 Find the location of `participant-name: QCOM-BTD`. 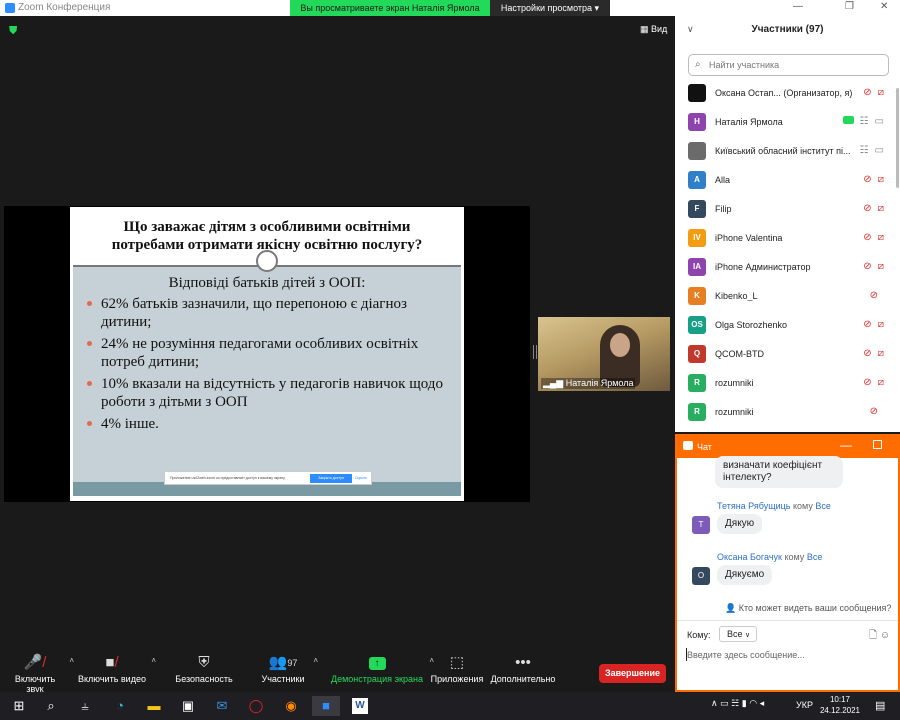

participant-name: QCOM-BTD is located at coordinates (739, 354).